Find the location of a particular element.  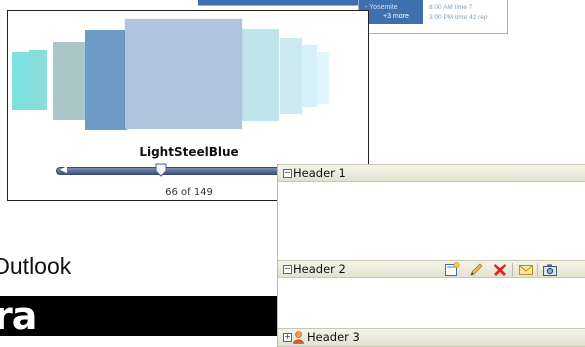

calendar-time-2: 3:00 PM time 42 rep is located at coordinates (458, 17).